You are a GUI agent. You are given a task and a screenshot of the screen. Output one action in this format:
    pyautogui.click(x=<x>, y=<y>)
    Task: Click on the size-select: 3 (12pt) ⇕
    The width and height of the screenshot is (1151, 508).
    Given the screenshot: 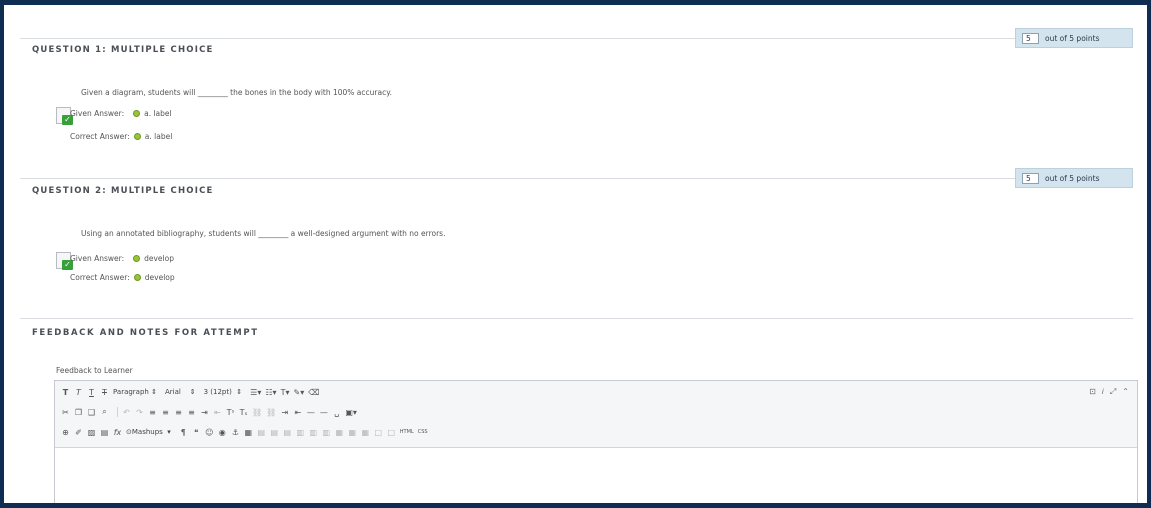 What is the action you would take?
    pyautogui.click(x=223, y=392)
    